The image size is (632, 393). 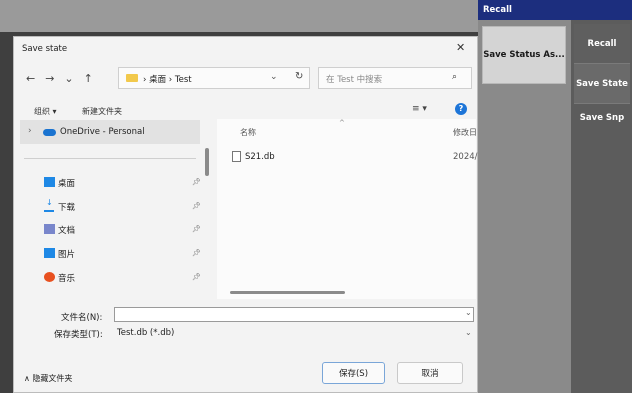 I want to click on cancel-button: 取消, so click(x=430, y=373).